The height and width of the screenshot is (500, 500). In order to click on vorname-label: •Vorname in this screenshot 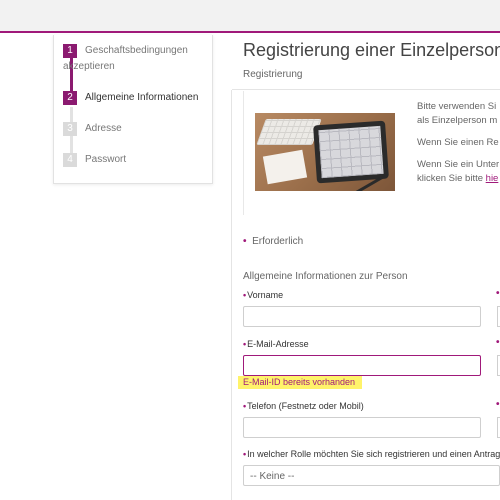, I will do `click(263, 295)`.